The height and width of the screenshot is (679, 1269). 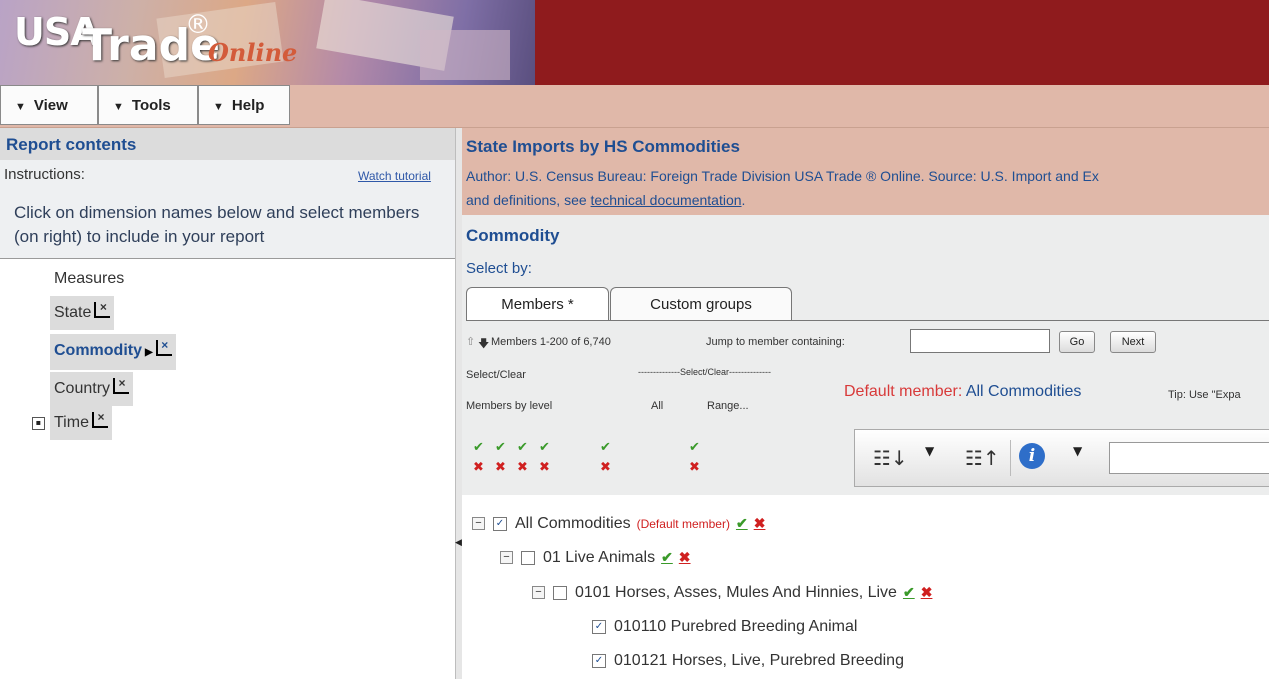 What do you see at coordinates (71, 144) in the screenshot?
I see `report-contents-title: Report contents` at bounding box center [71, 144].